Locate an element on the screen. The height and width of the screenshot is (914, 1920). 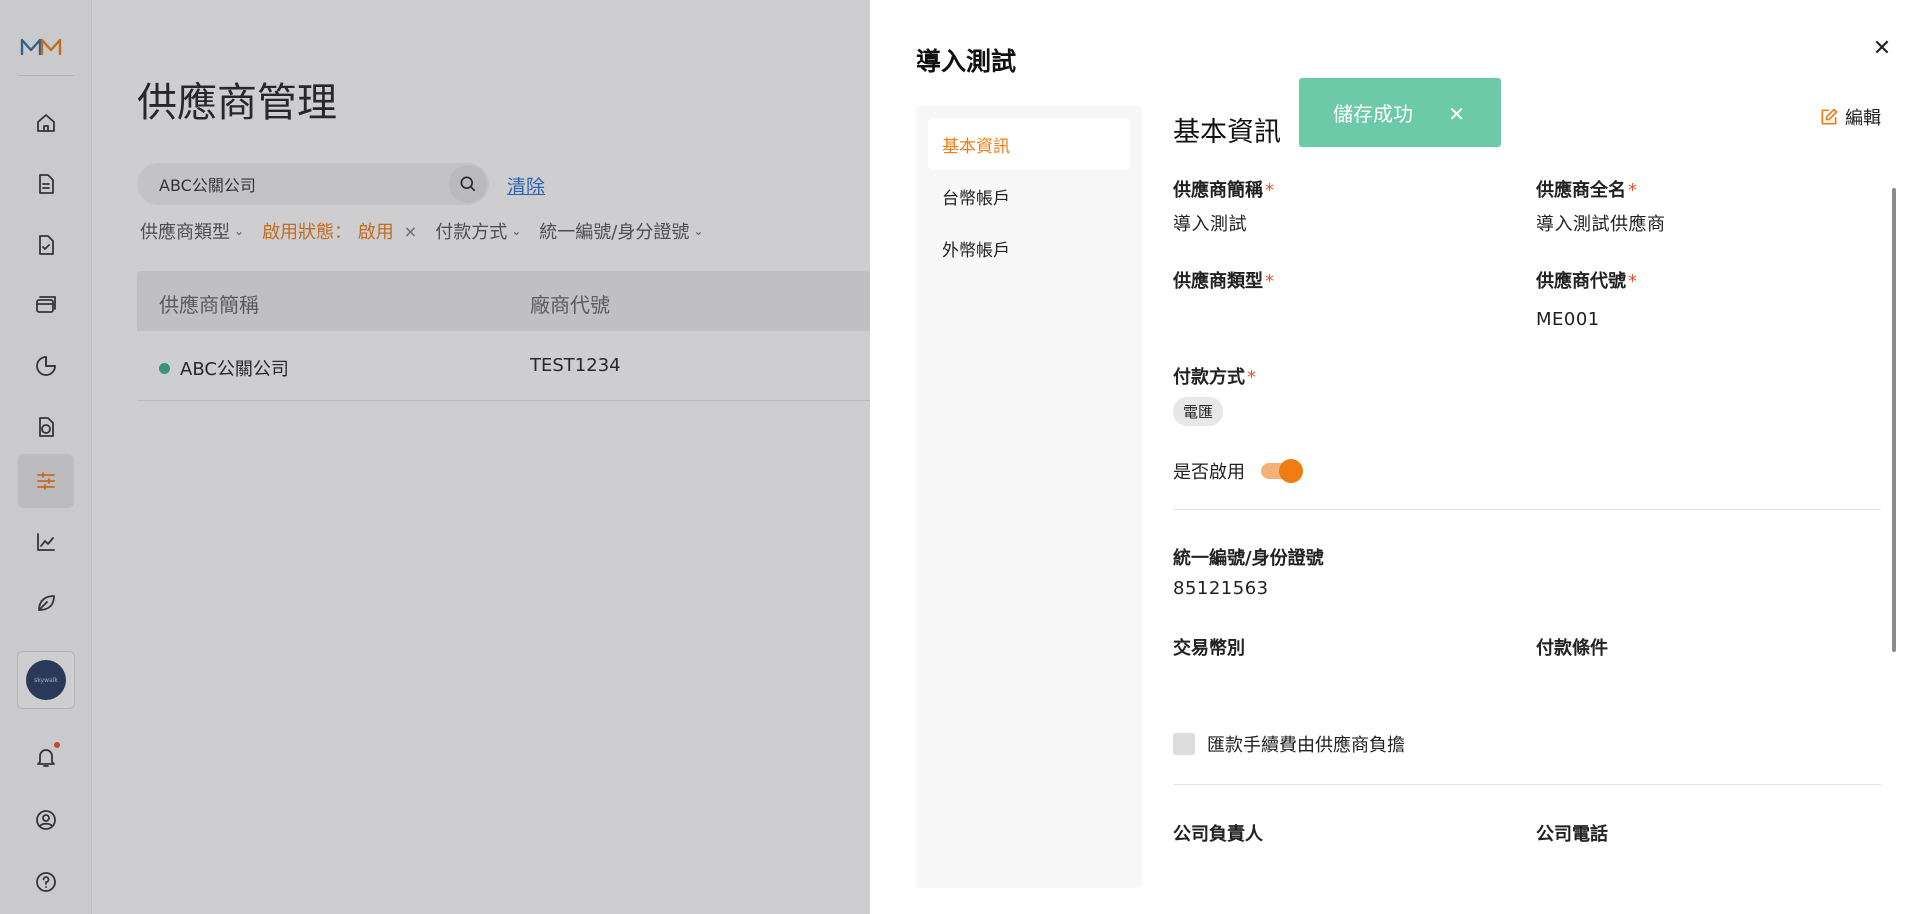
field-label: 交易幣別 is located at coordinates (1209, 648).